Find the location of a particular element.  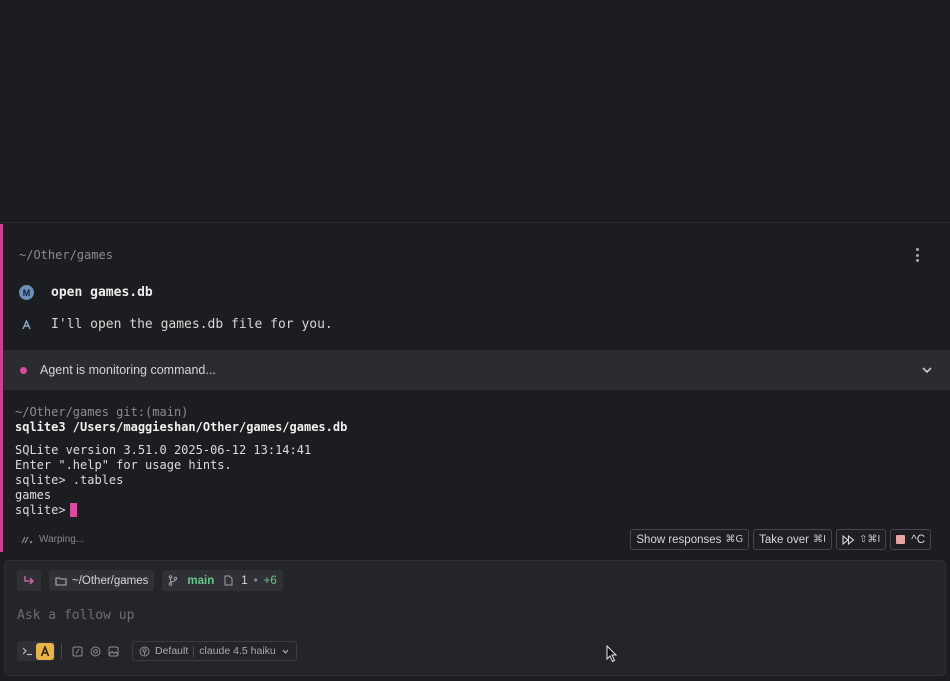

user-message-row: M open games.db is located at coordinates (86, 292).